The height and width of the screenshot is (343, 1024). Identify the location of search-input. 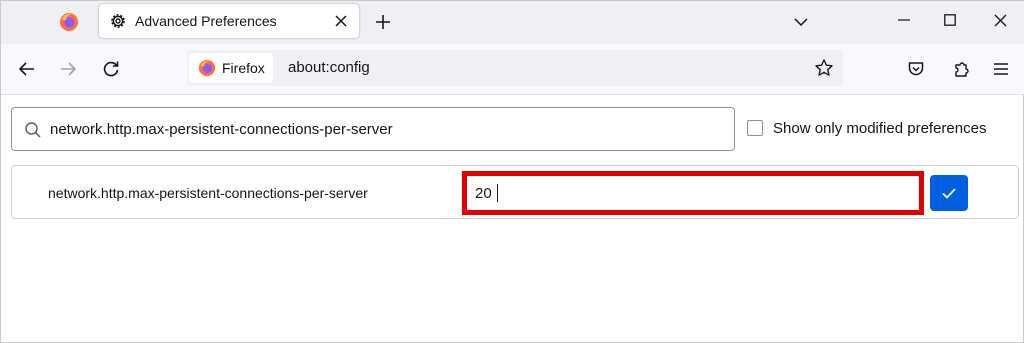
(385, 129).